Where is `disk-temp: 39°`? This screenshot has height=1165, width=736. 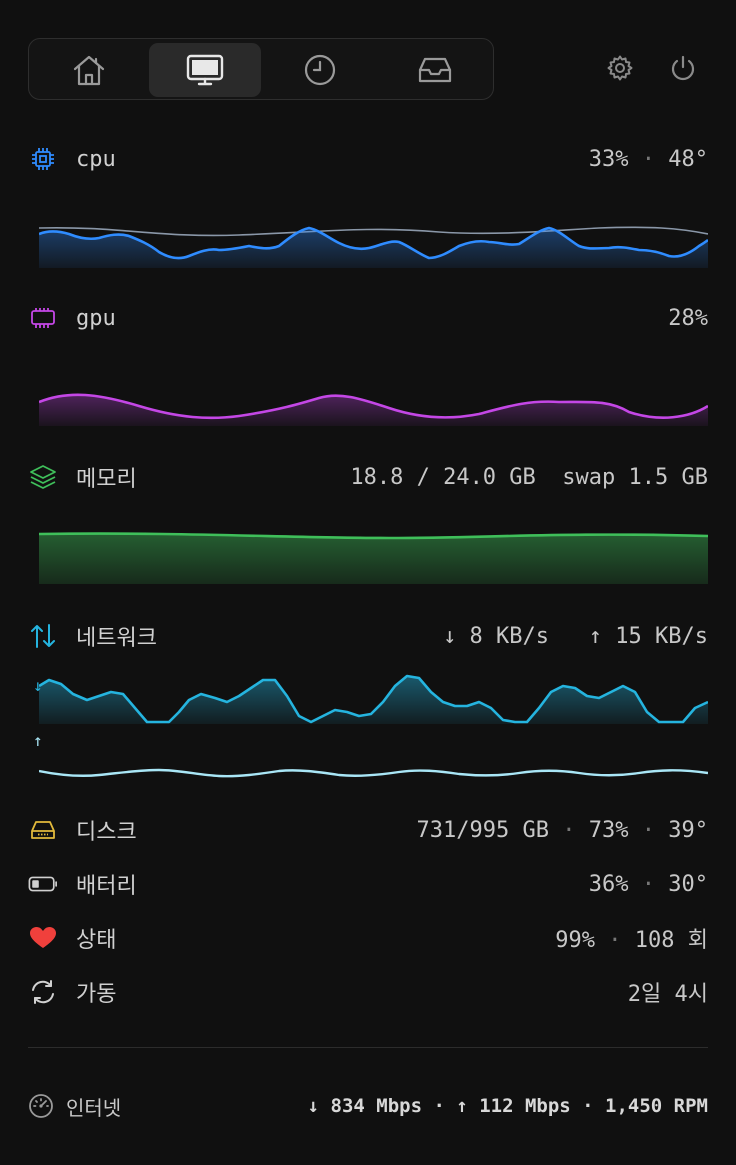 disk-temp: 39° is located at coordinates (688, 830).